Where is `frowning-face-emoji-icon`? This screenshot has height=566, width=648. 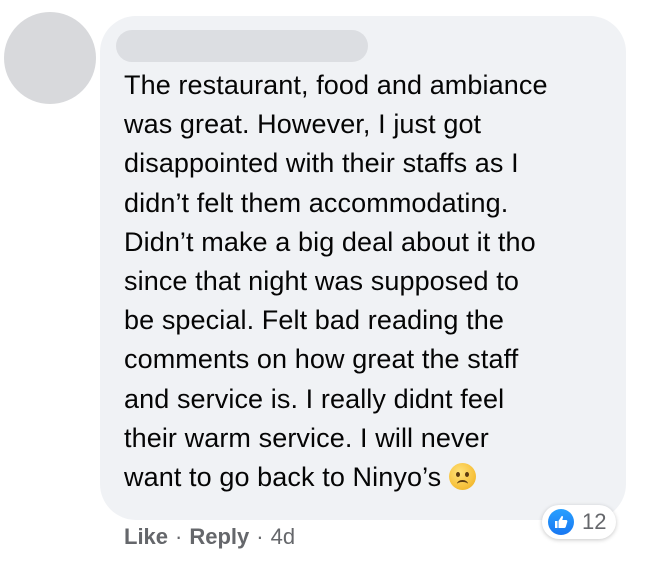 frowning-face-emoji-icon is located at coordinates (463, 477).